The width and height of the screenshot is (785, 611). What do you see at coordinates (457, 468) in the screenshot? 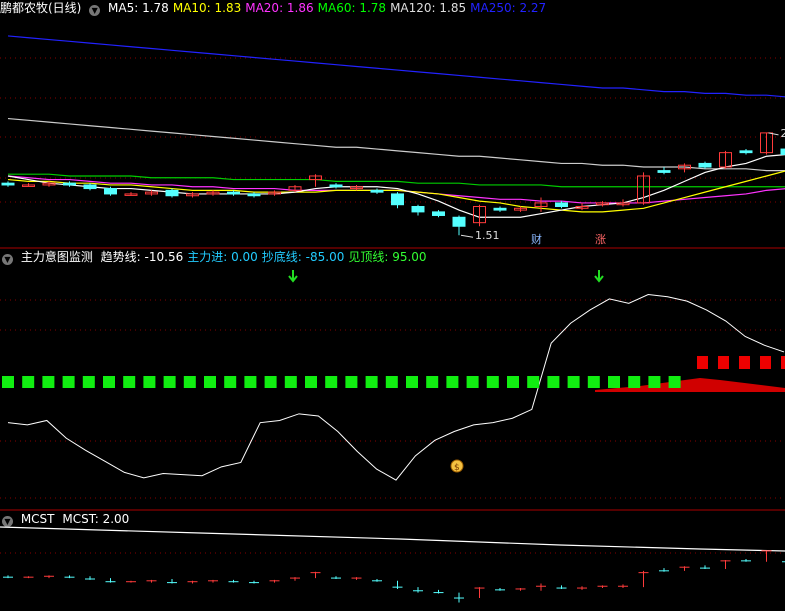
I see `money-bag-glyph: $` at bounding box center [457, 468].